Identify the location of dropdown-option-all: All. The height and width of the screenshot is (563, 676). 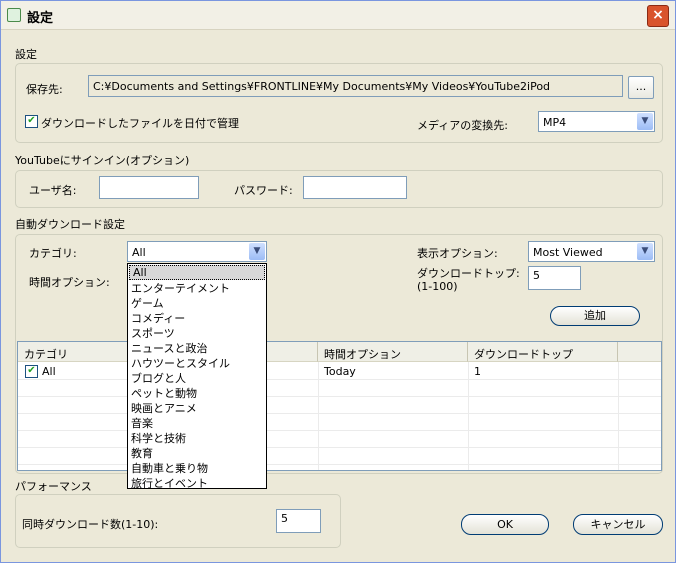
(197, 272).